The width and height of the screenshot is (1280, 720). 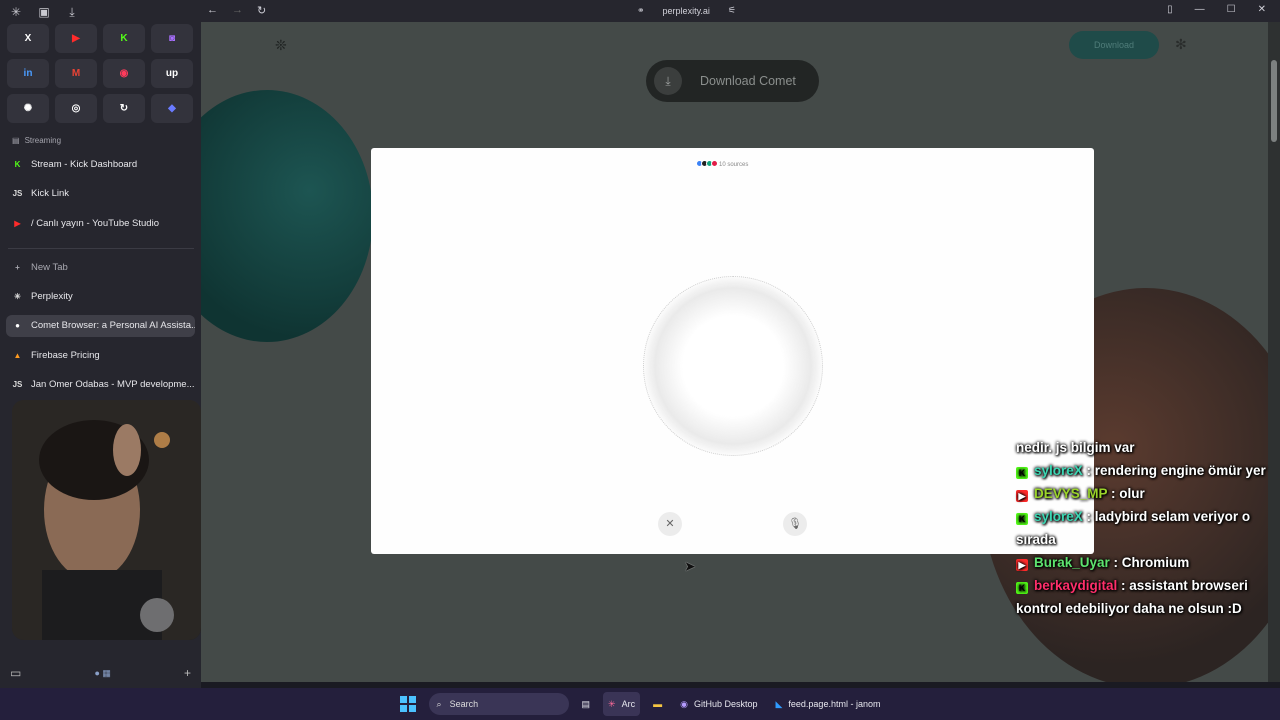 I want to click on sidebar-toggle-icon: ▣, so click(x=44, y=12).